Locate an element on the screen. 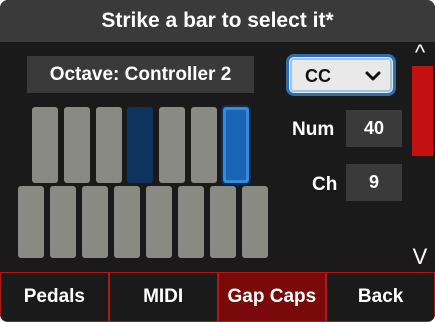 The image size is (435, 322). gap-caps-button: Gap Caps is located at coordinates (272, 297).